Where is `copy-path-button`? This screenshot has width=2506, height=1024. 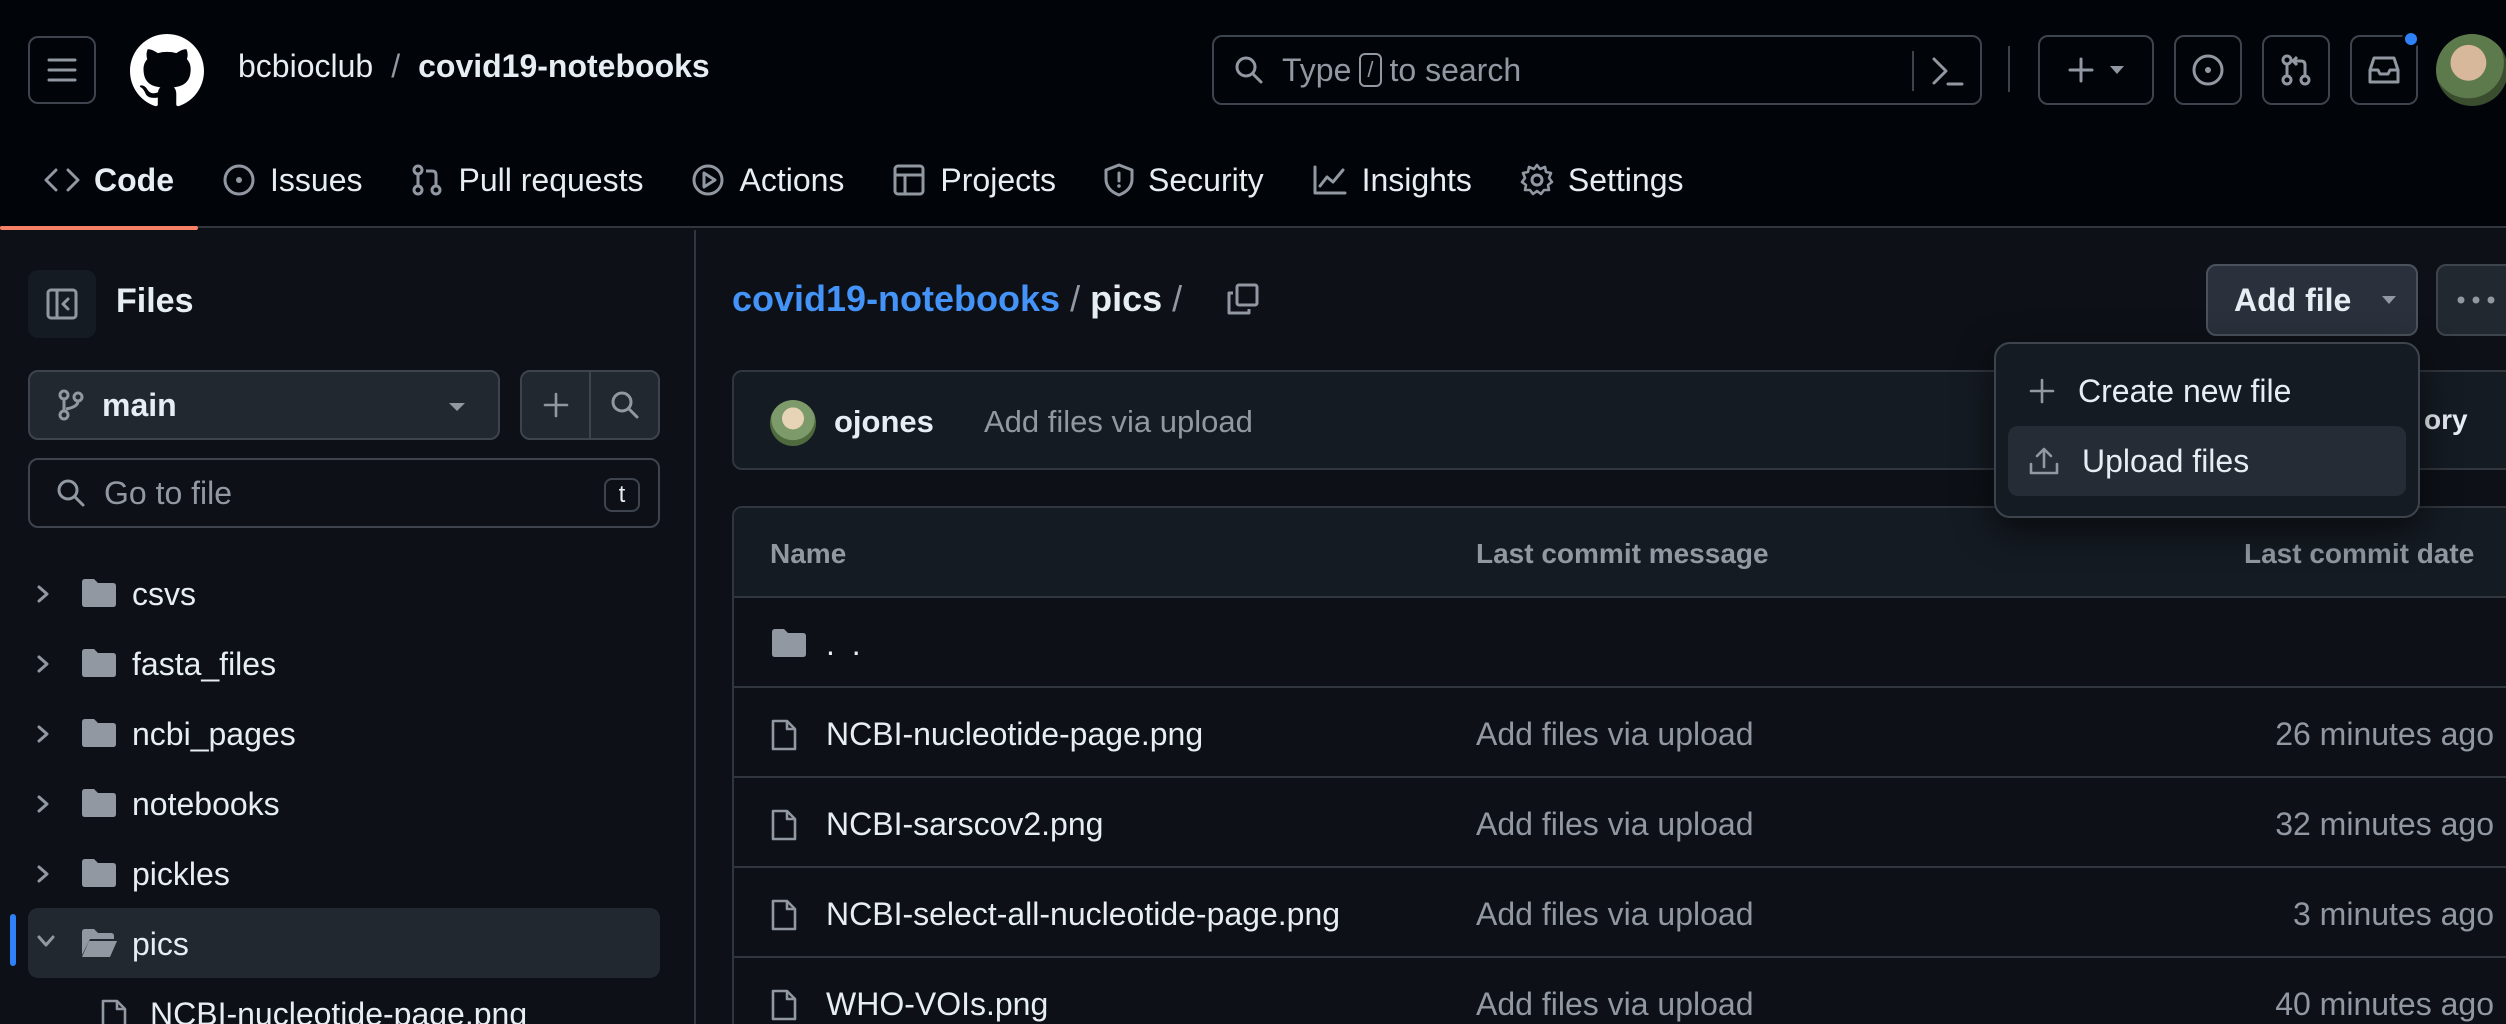
copy-path-button is located at coordinates (1243, 299).